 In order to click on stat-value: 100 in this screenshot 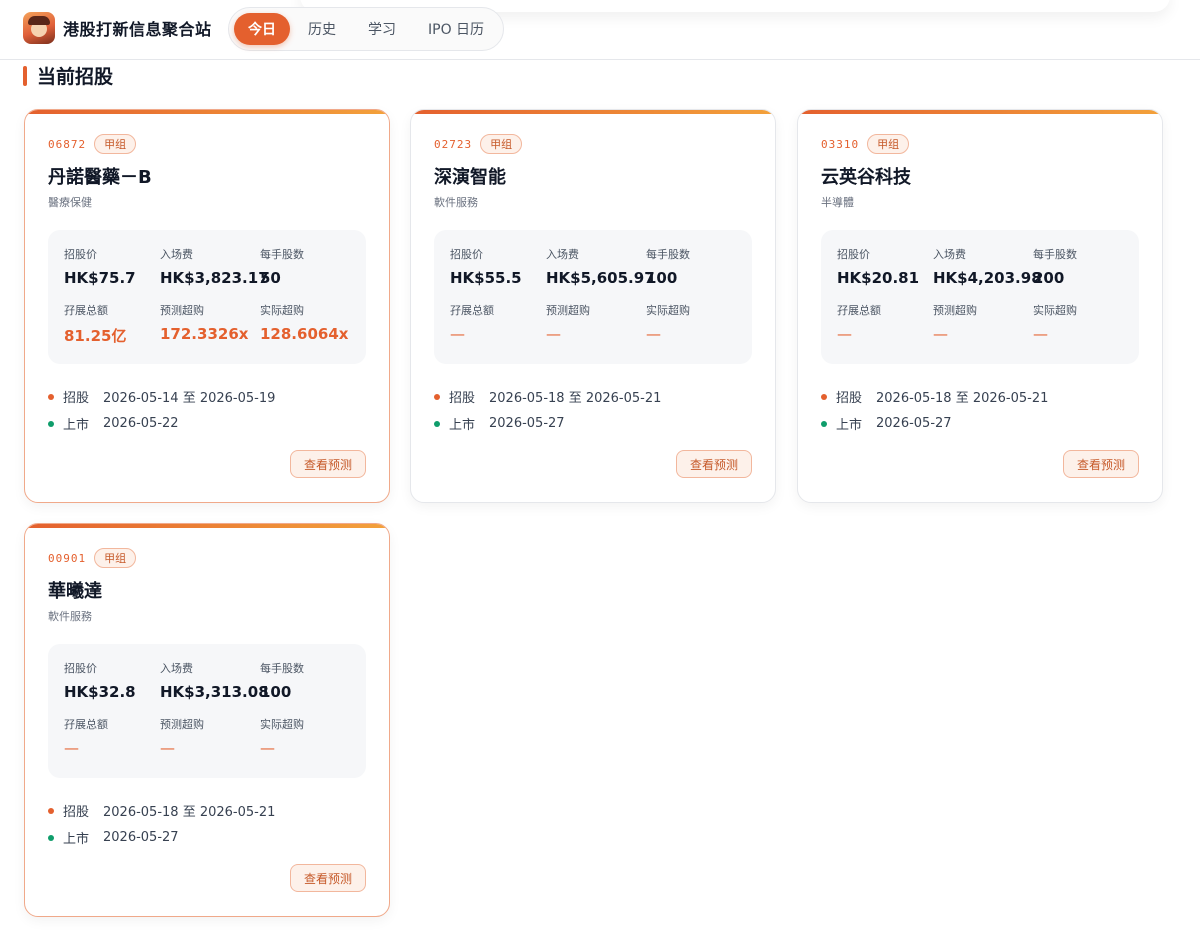, I will do `click(662, 278)`.